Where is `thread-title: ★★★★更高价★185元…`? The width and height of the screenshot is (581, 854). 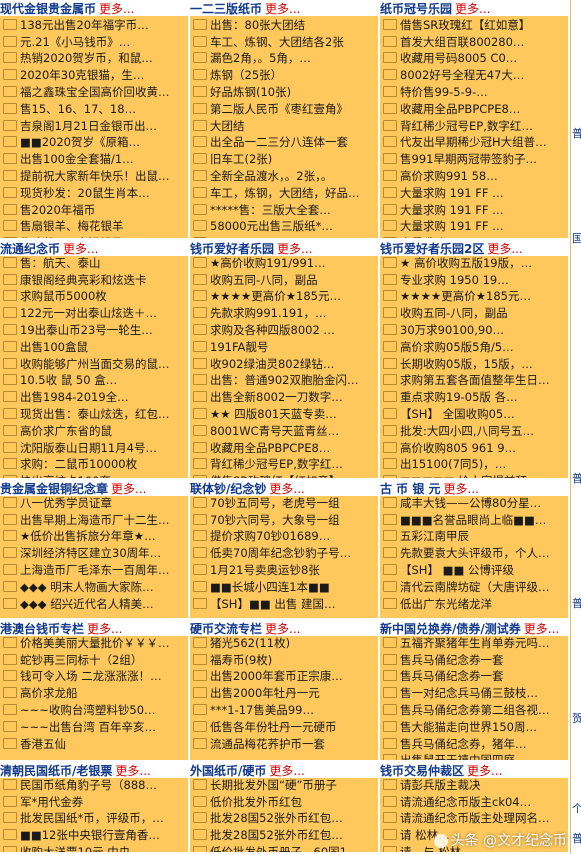 thread-title: ★★★★更高价★185元… is located at coordinates (275, 296).